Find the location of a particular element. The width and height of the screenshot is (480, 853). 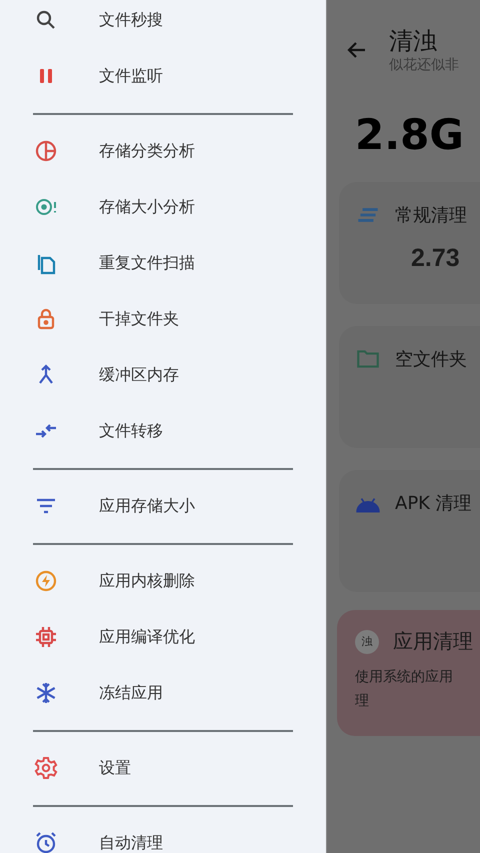

card-title: 空文件夹 is located at coordinates (431, 359).